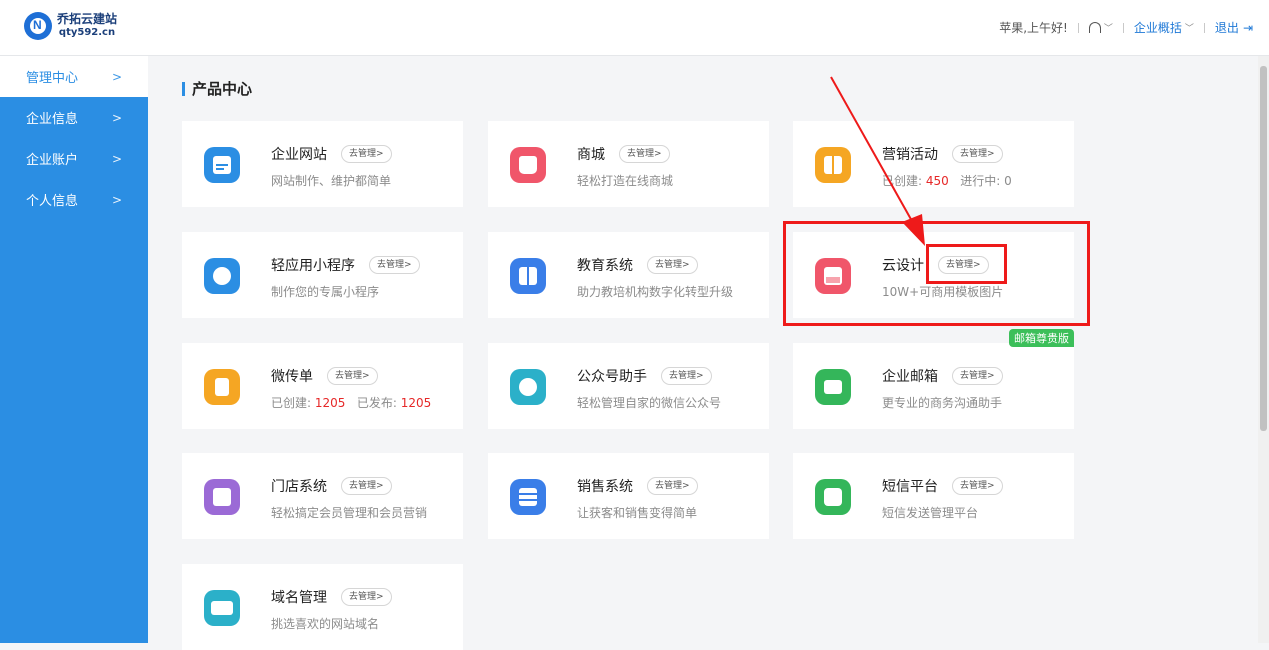 The width and height of the screenshot is (1269, 650). Describe the element at coordinates (322, 607) in the screenshot. I see `product-card-domain: 域名管理 去管理> 挑选喜欢的网站域名` at that location.